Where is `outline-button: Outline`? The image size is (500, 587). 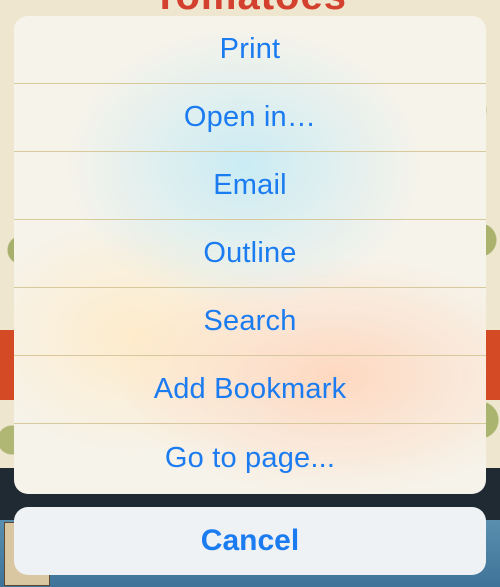 outline-button: Outline is located at coordinates (250, 254).